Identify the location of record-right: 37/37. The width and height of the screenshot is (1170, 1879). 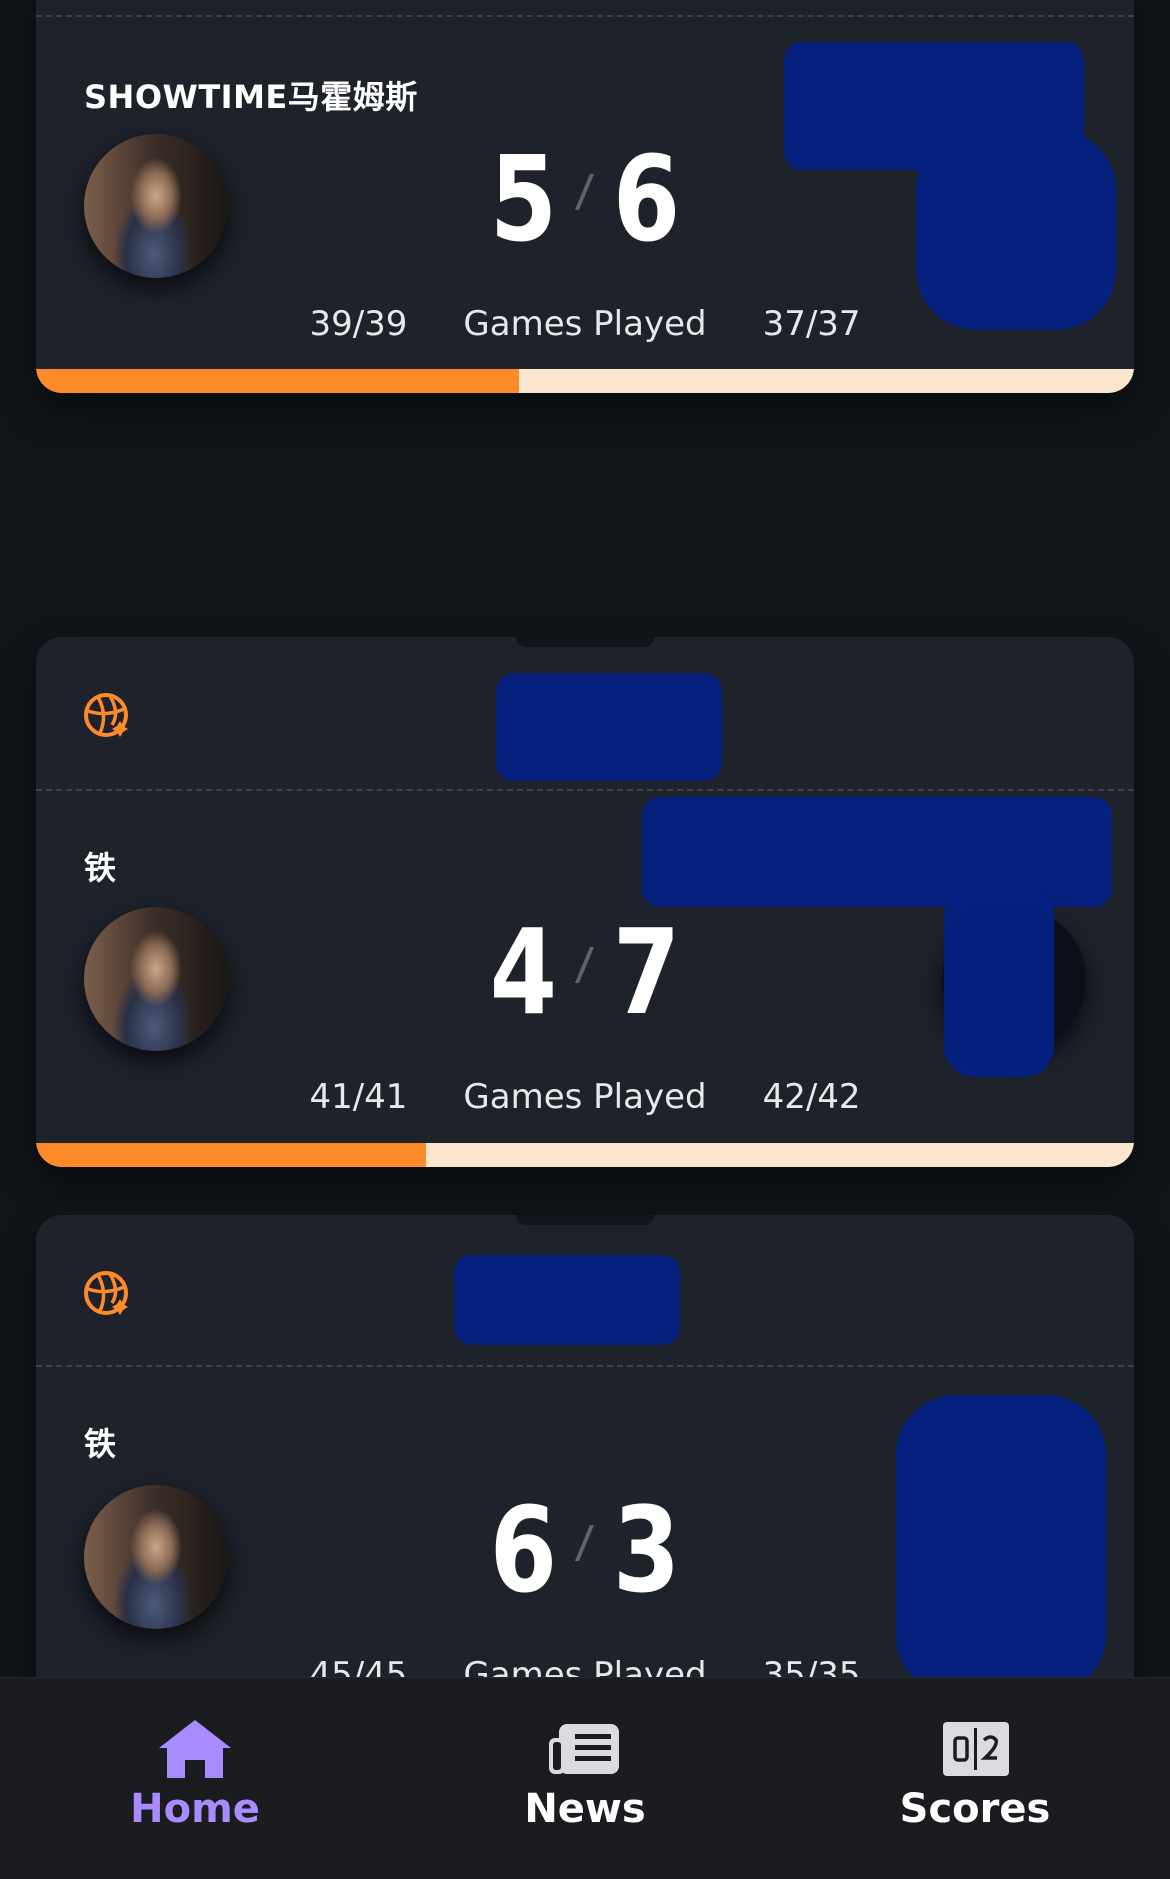
(811, 324).